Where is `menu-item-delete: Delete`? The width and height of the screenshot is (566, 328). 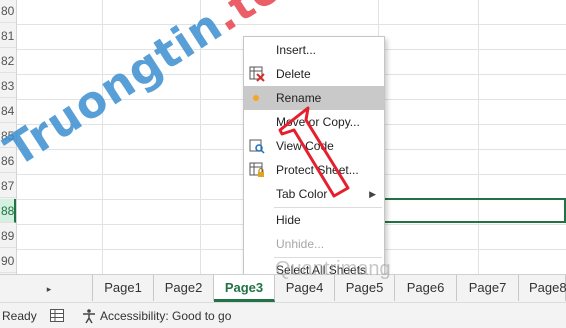
menu-item-delete: Delete is located at coordinates (314, 74).